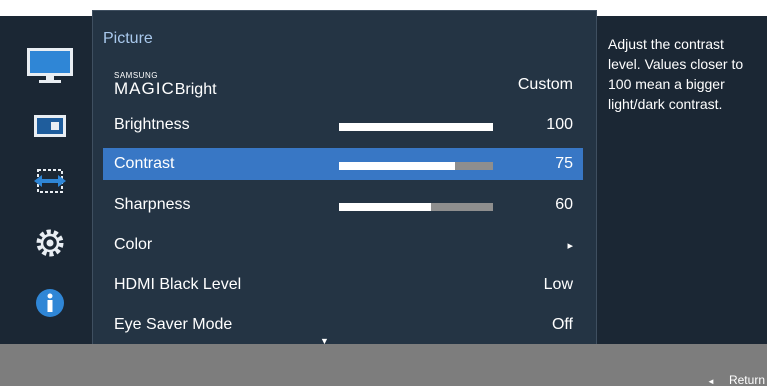  I want to click on brightness-value: 100, so click(559, 124).